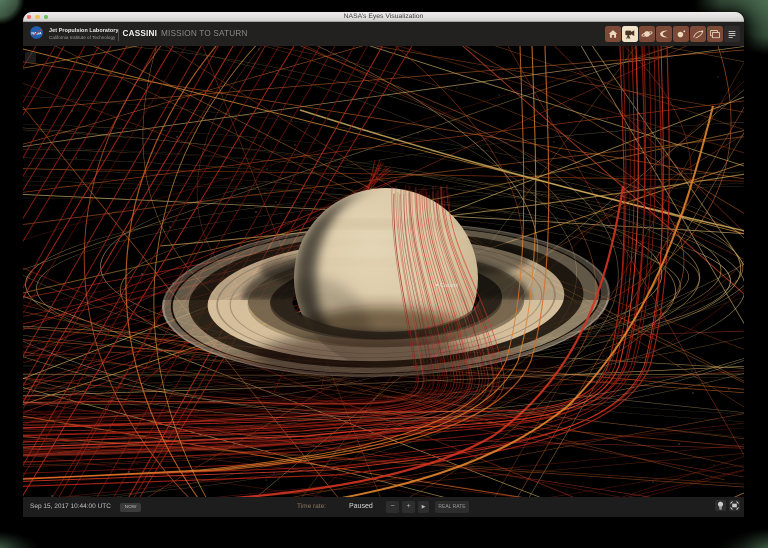  I want to click on svg-text: Cassini, so click(449, 286).